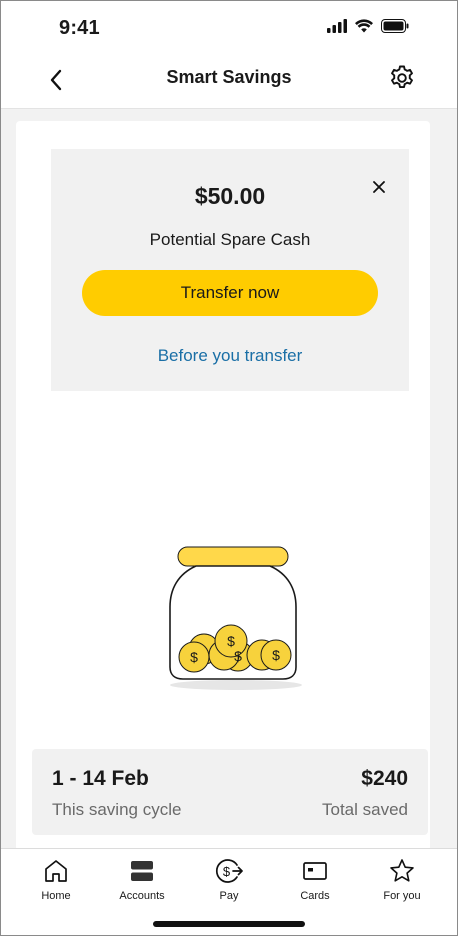 This screenshot has width=458, height=936. I want to click on cycle-range: 1 - 14 Feb, so click(100, 778).